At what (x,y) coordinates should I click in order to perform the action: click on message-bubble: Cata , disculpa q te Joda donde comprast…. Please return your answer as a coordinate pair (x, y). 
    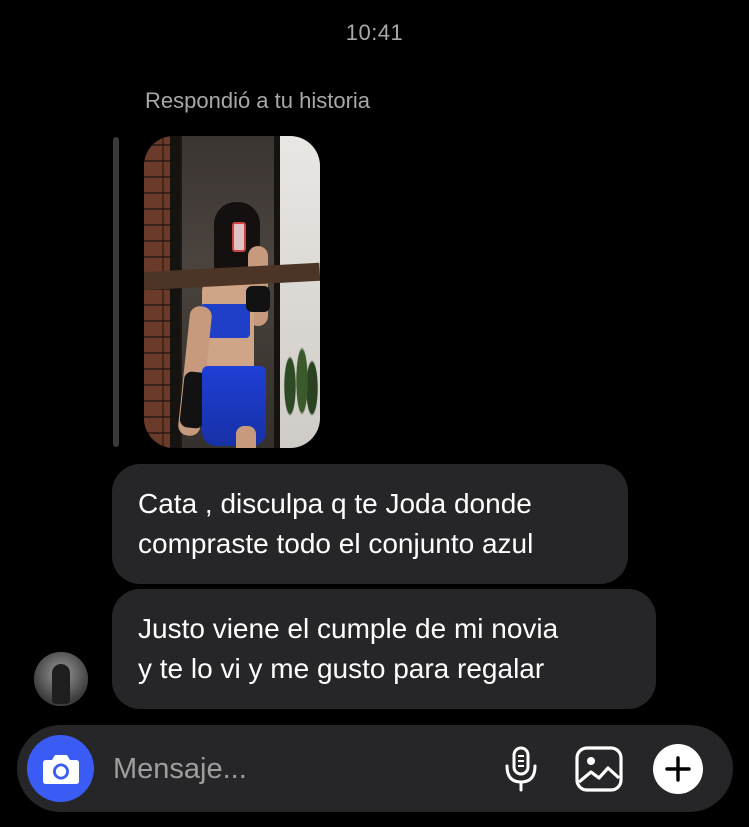
    Looking at the image, I should click on (370, 524).